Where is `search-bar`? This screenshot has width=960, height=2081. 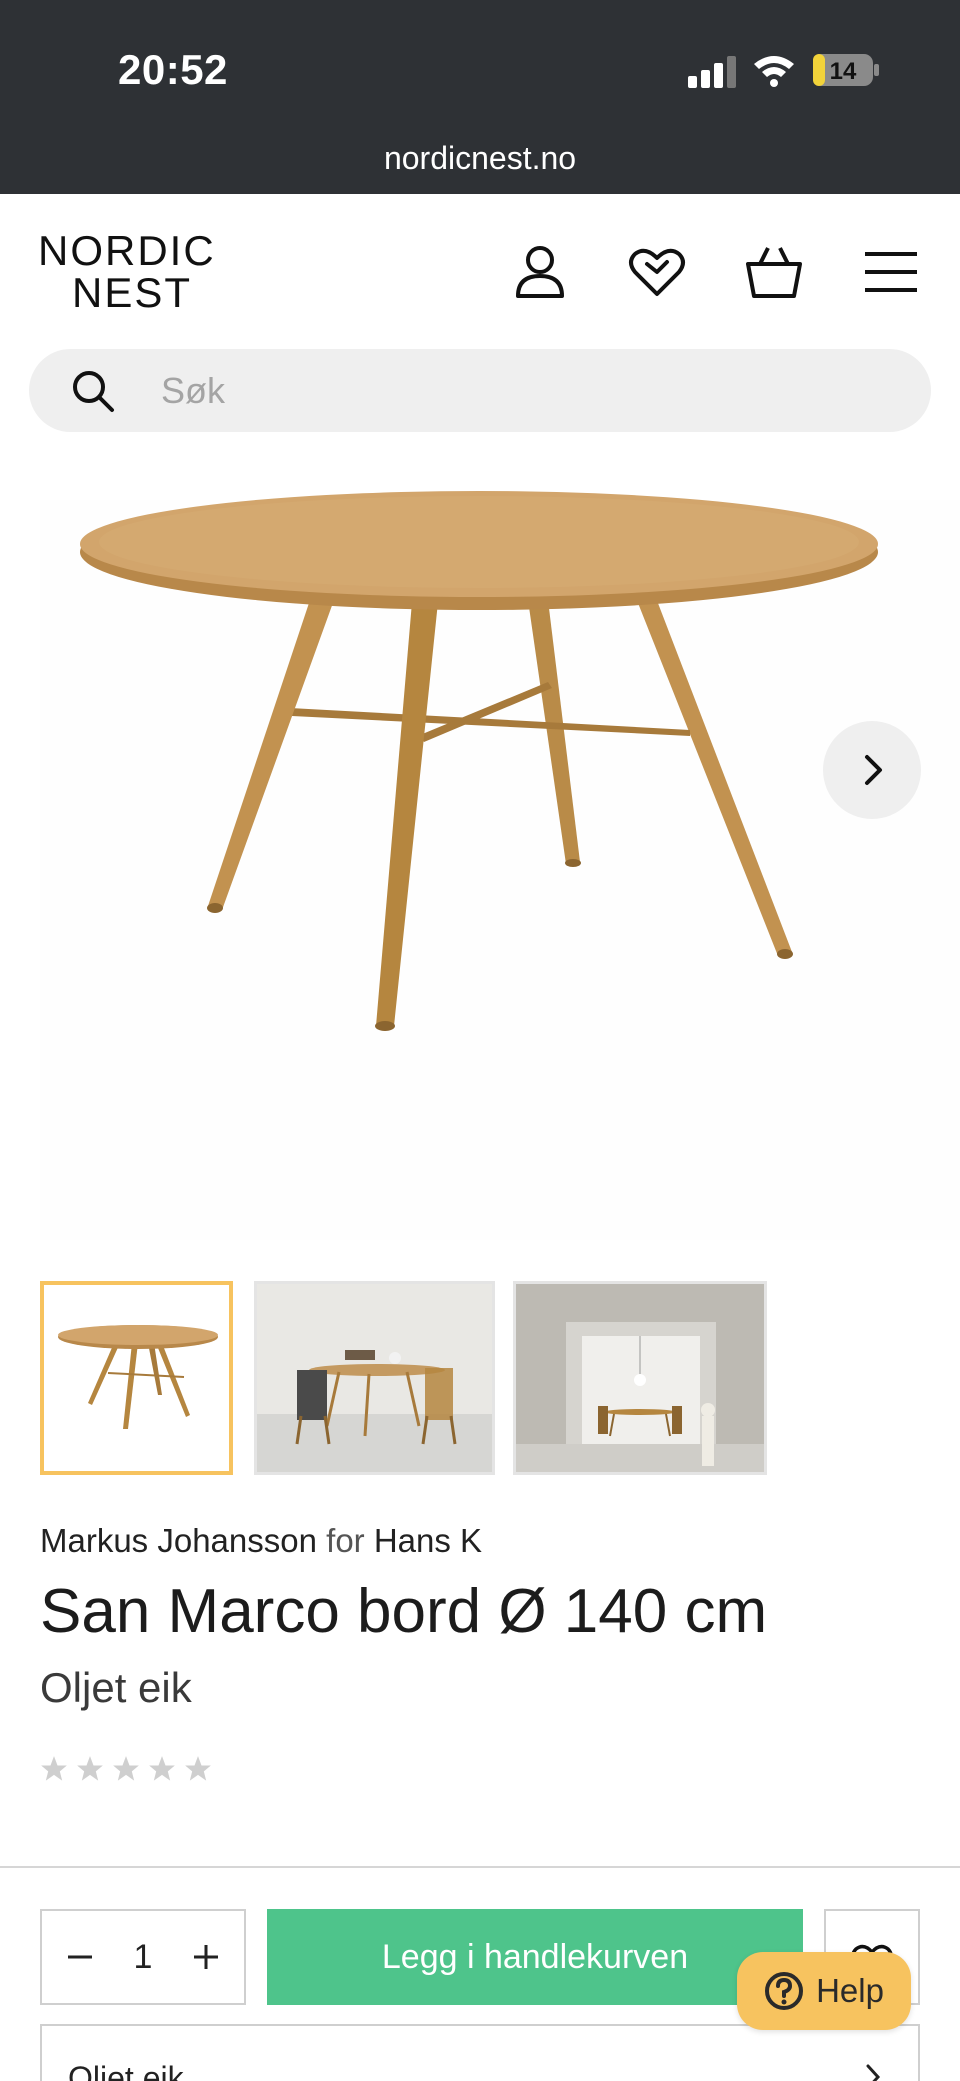 search-bar is located at coordinates (480, 390).